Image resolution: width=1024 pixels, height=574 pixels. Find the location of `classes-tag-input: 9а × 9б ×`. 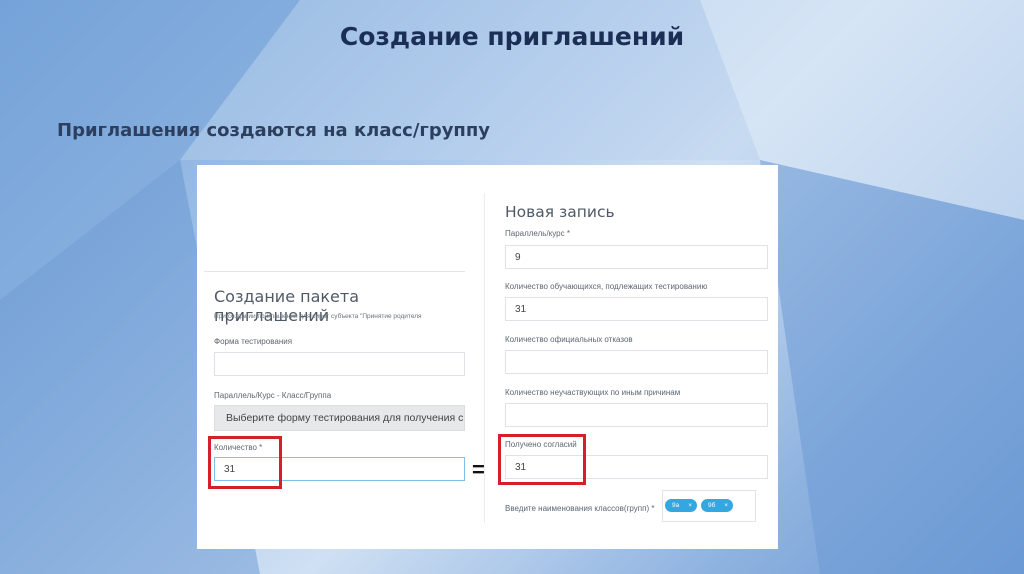

classes-tag-input: 9а × 9б × is located at coordinates (709, 506).